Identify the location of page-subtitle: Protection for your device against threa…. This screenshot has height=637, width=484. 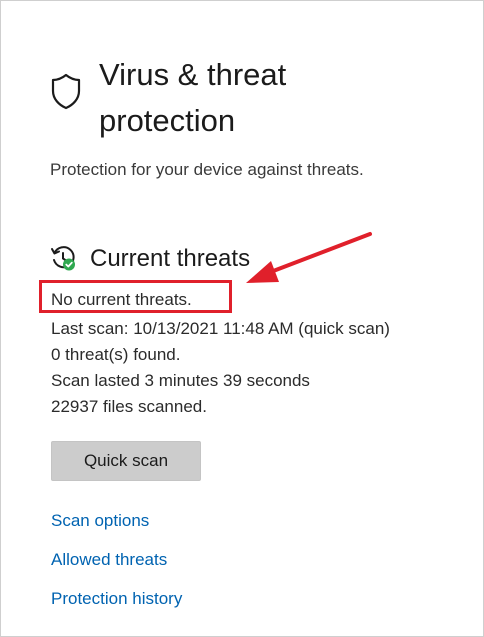
(207, 169).